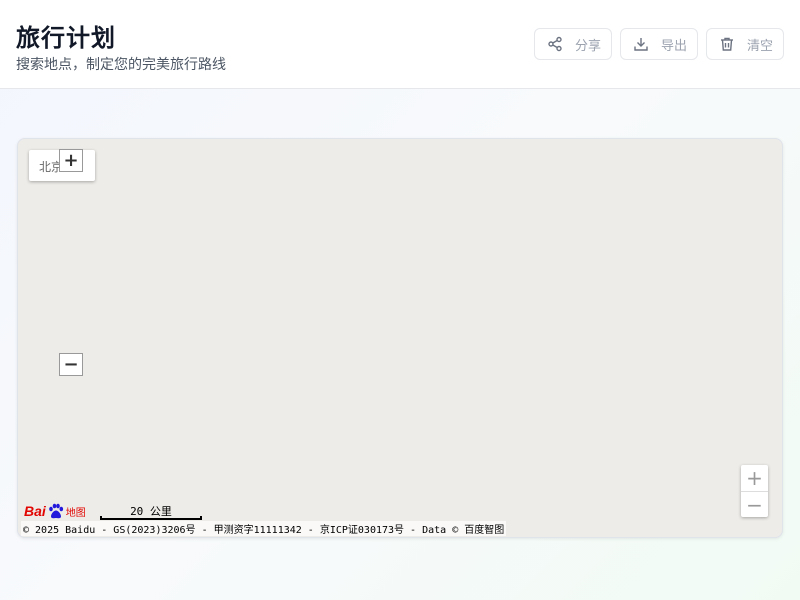 The height and width of the screenshot is (600, 800). I want to click on zoom-out-button-small: −, so click(71, 364).